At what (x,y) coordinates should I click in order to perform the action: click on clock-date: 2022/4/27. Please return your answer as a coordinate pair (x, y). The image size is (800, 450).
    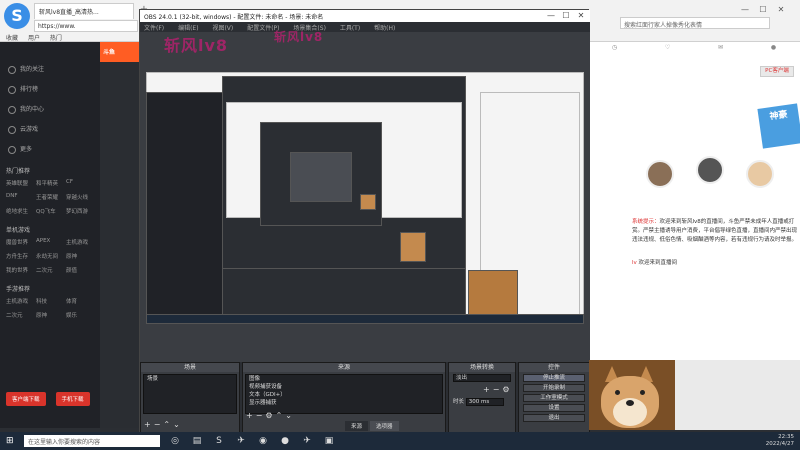
    Looking at the image, I should click on (747, 444).